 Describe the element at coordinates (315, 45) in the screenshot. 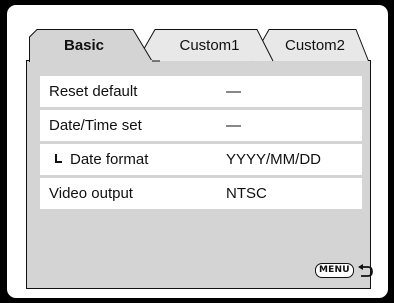

I see `tab-custom2-label: Custom2` at that location.